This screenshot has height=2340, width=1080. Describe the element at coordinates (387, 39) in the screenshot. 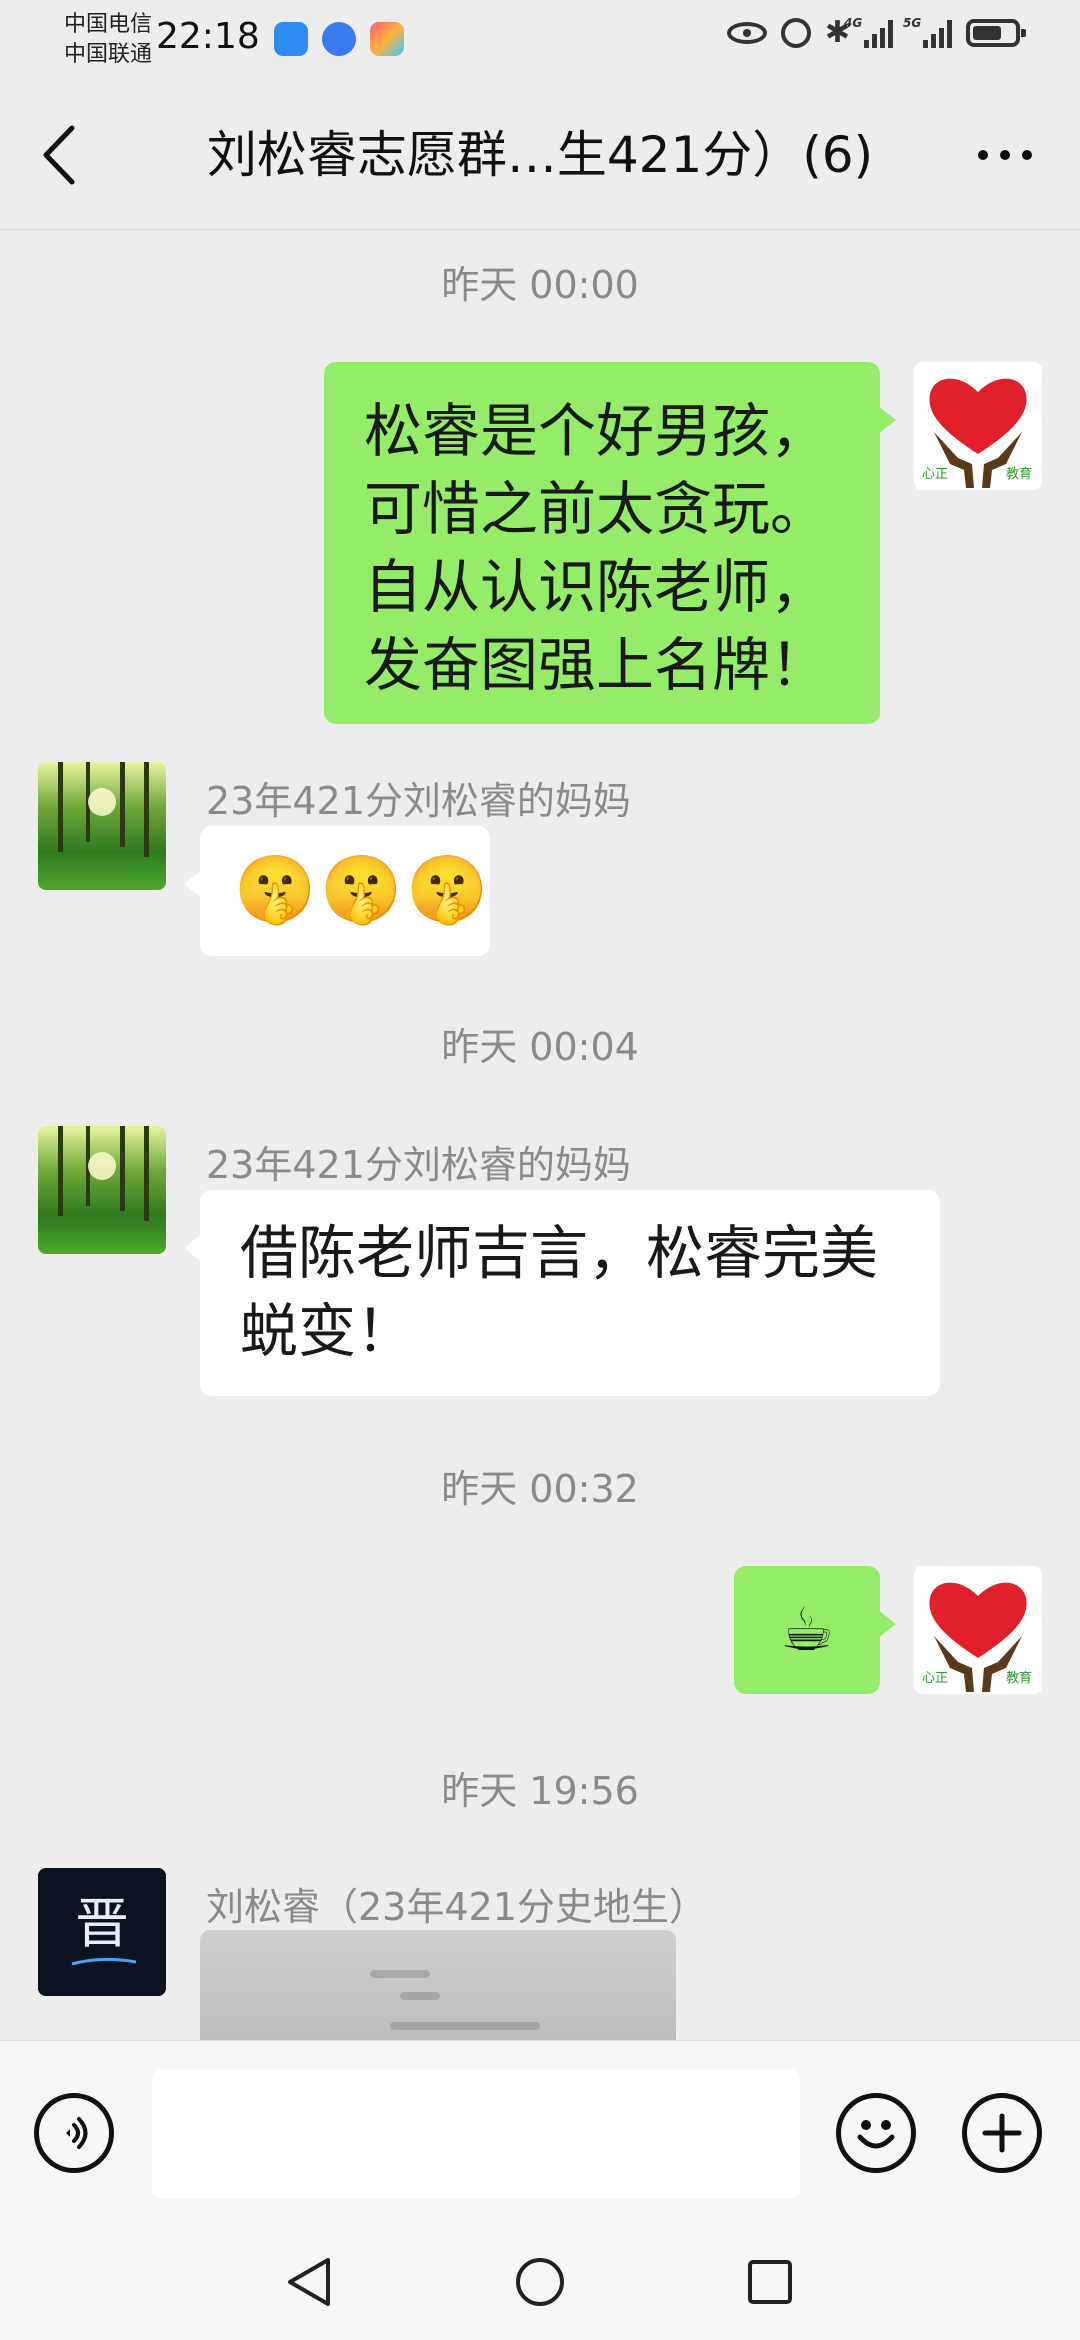

I see `paint-app-icon` at that location.